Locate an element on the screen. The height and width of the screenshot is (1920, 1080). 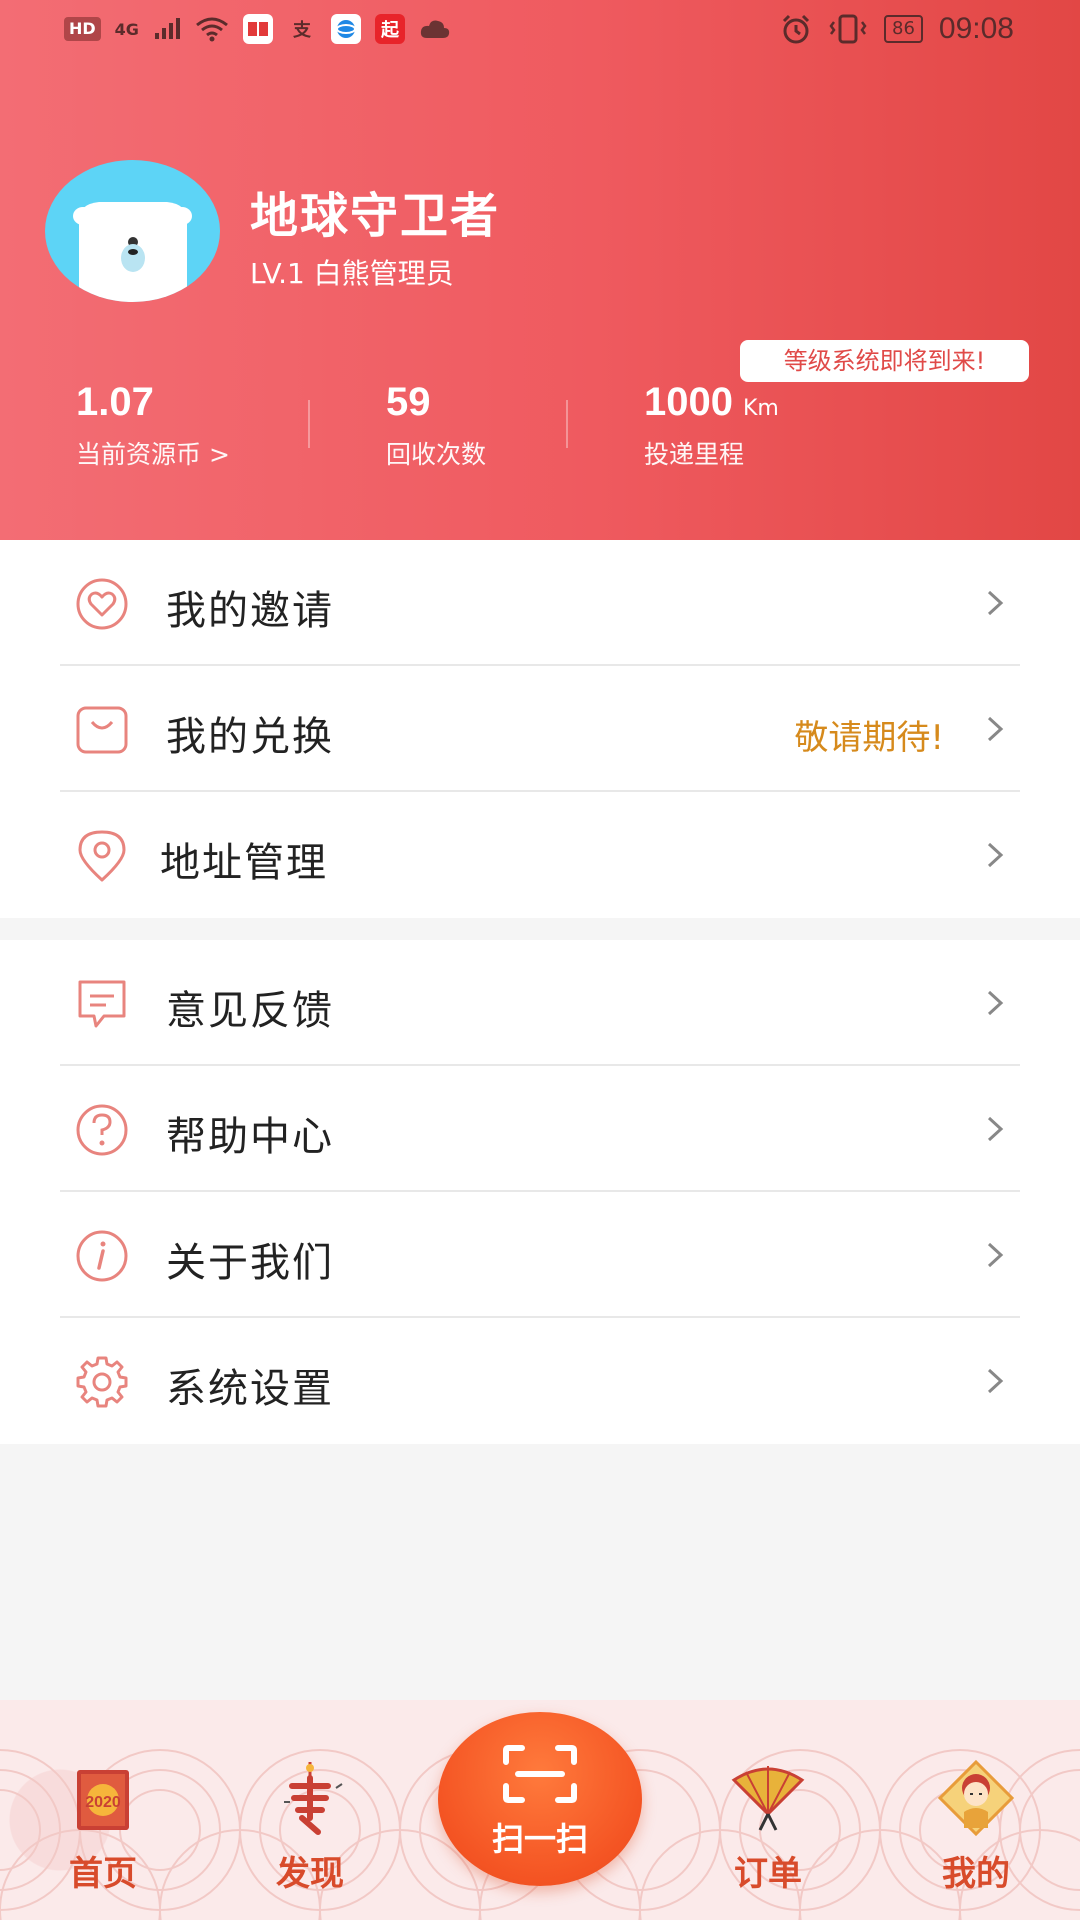
heart-icon is located at coordinates (102, 604).